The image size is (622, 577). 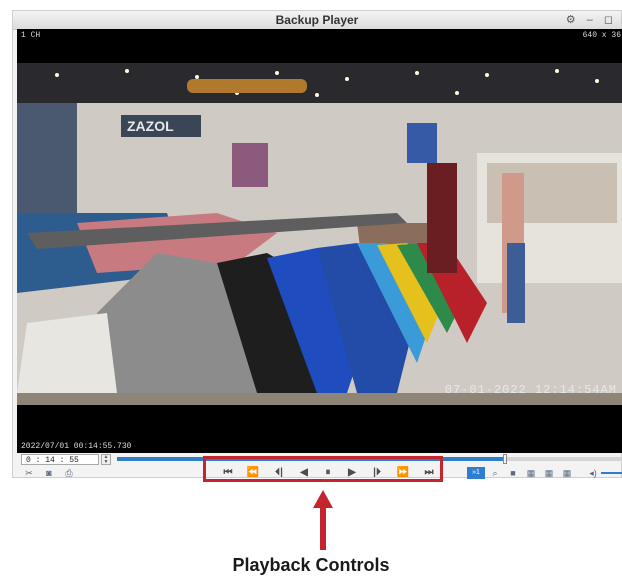 I want to click on spin-down-icon: ▼, so click(x=106, y=462).